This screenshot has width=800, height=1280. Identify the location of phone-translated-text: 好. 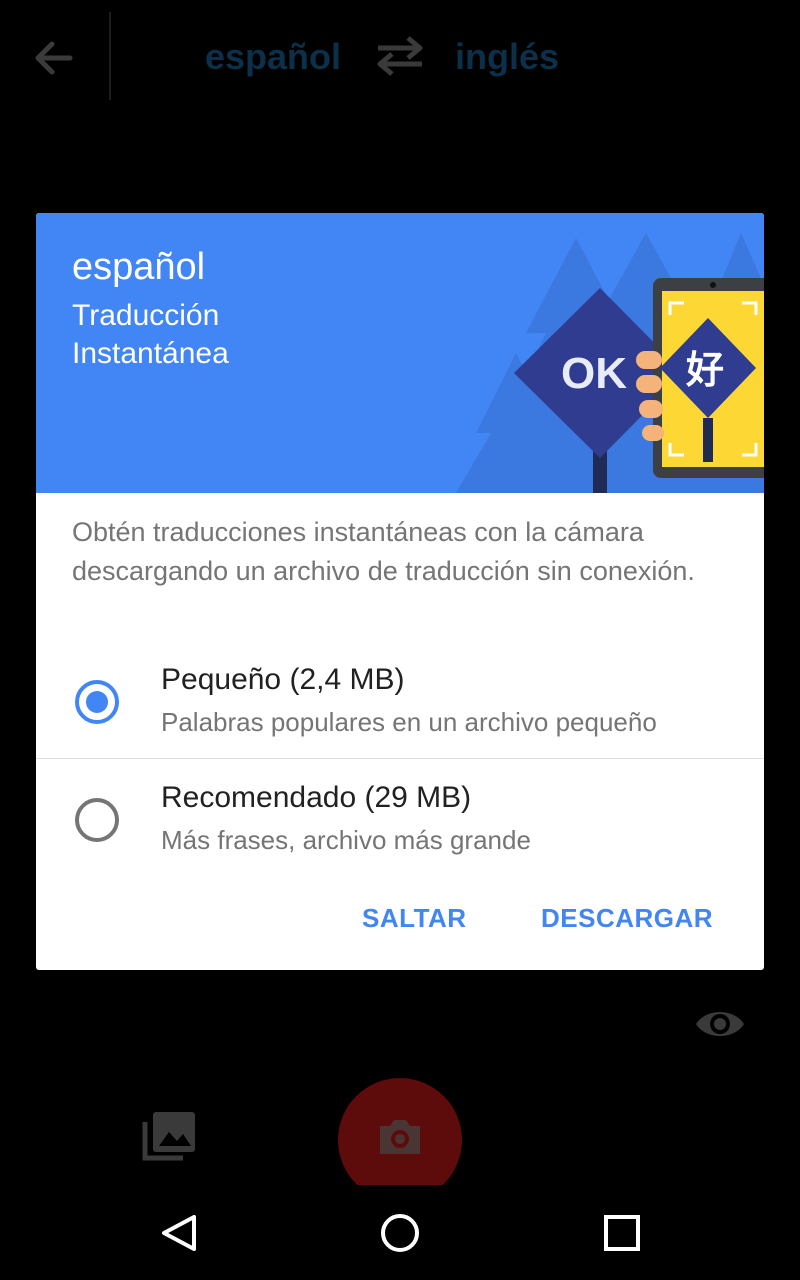
(704, 370).